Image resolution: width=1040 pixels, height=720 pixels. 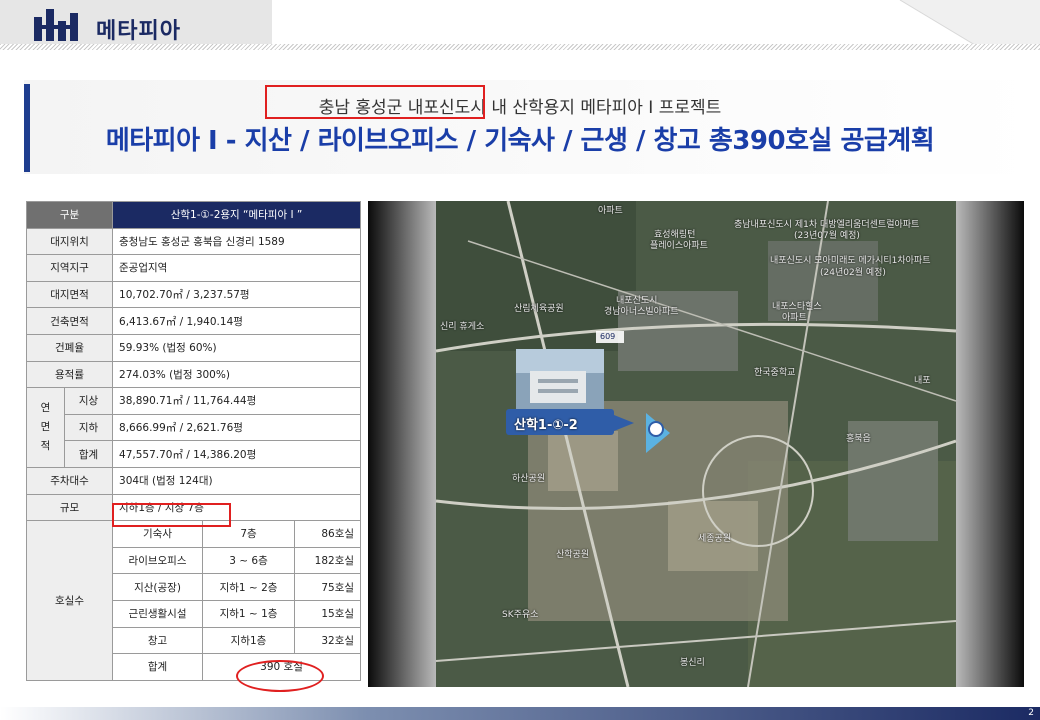 I want to click on map-label: 봉신리, so click(x=692, y=663).